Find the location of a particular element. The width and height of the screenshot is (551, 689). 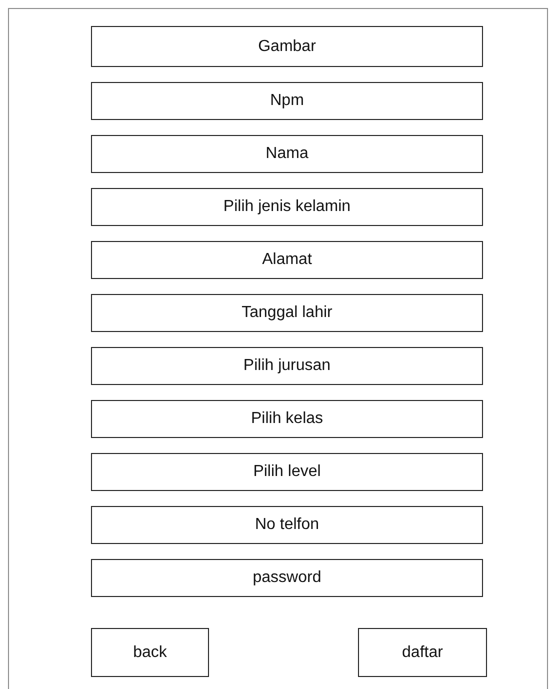

input-field: Pilih kelas is located at coordinates (287, 419).